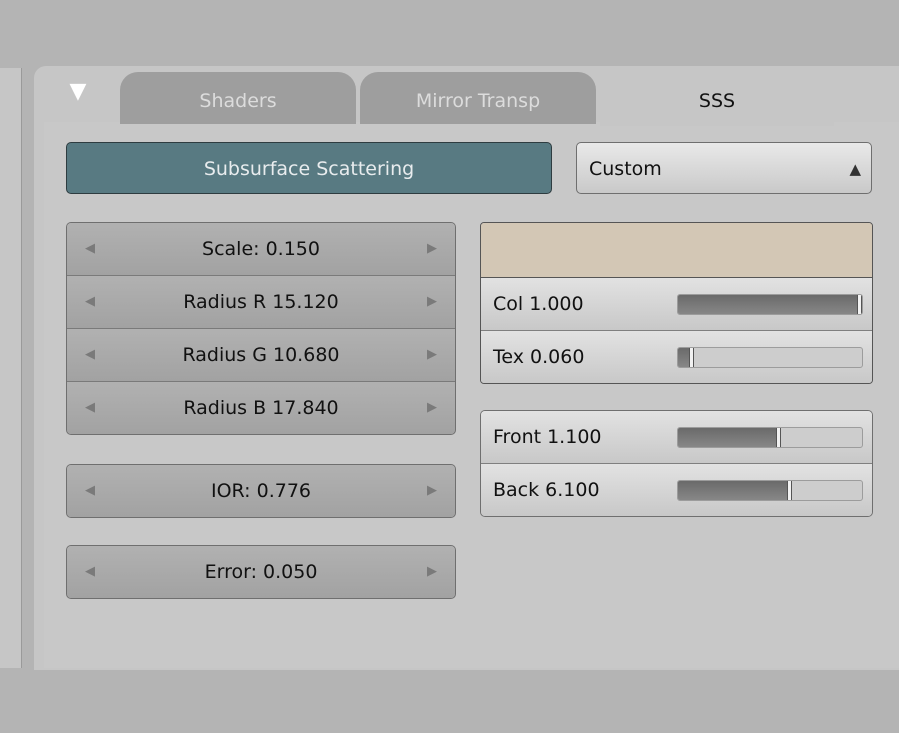 The image size is (899, 733). I want to click on preset-value: Custom, so click(625, 169).